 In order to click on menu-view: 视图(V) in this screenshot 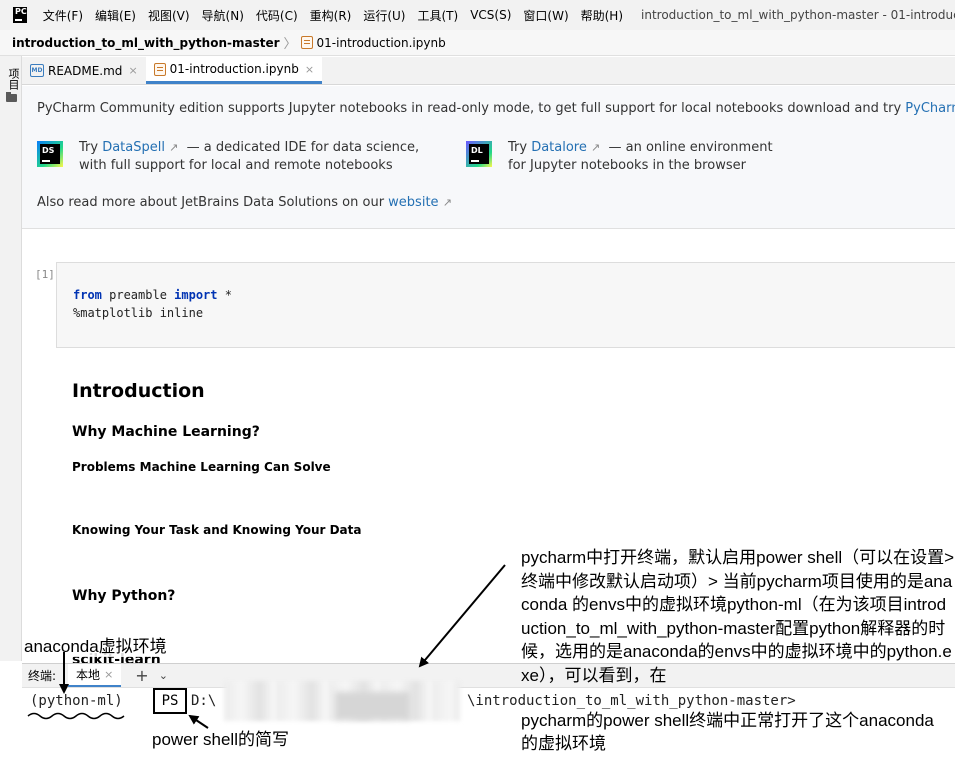, I will do `click(169, 15)`.